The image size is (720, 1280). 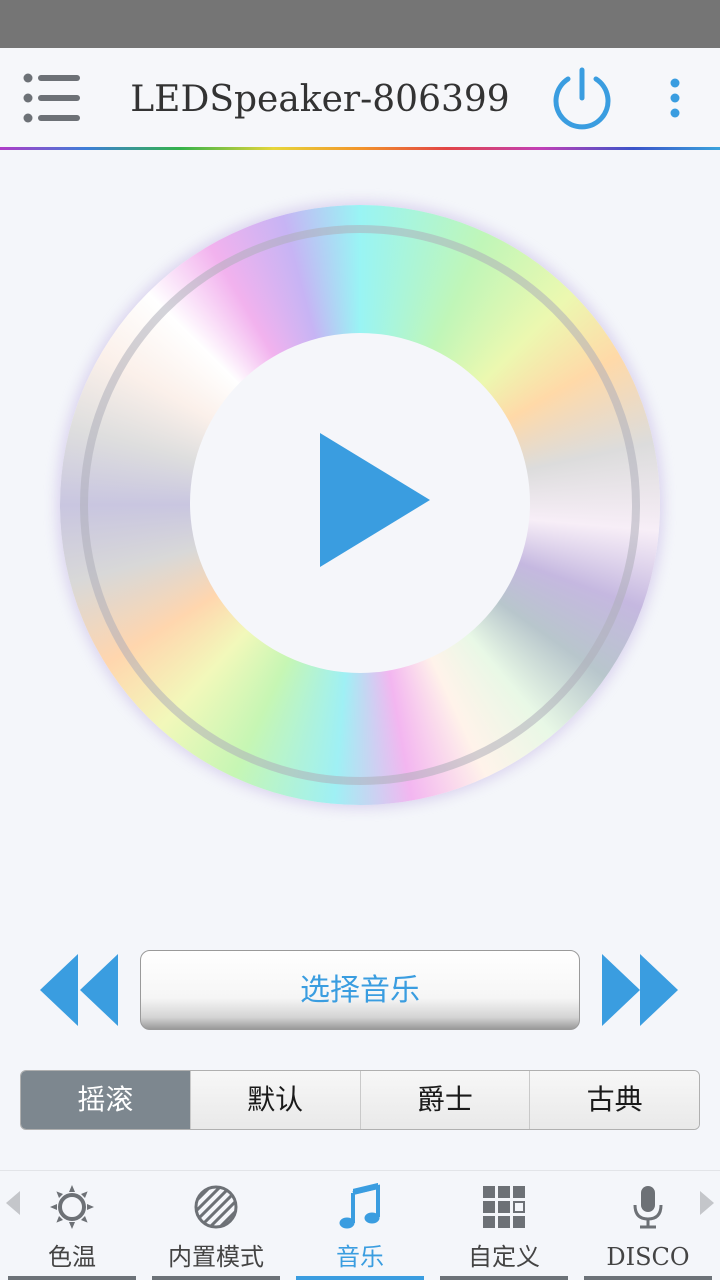 I want to click on play-button, so click(x=375, y=500).